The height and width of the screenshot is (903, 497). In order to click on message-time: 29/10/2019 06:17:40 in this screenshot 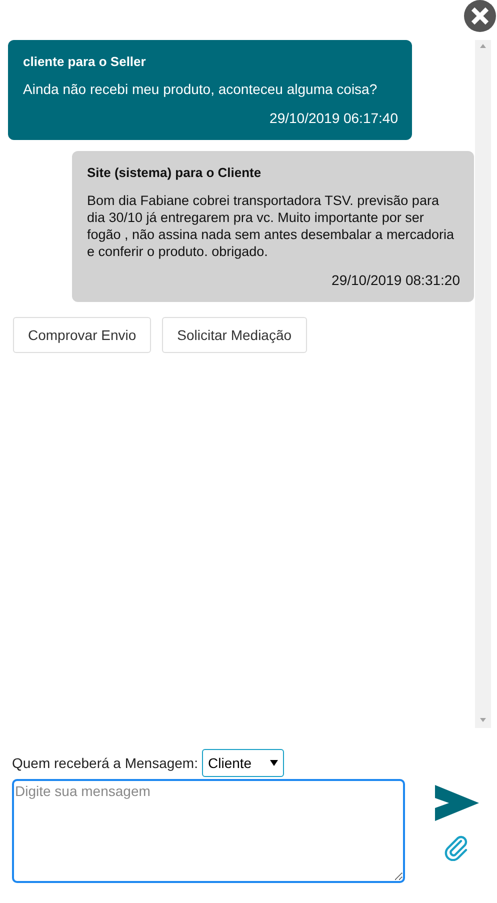, I will do `click(333, 118)`.